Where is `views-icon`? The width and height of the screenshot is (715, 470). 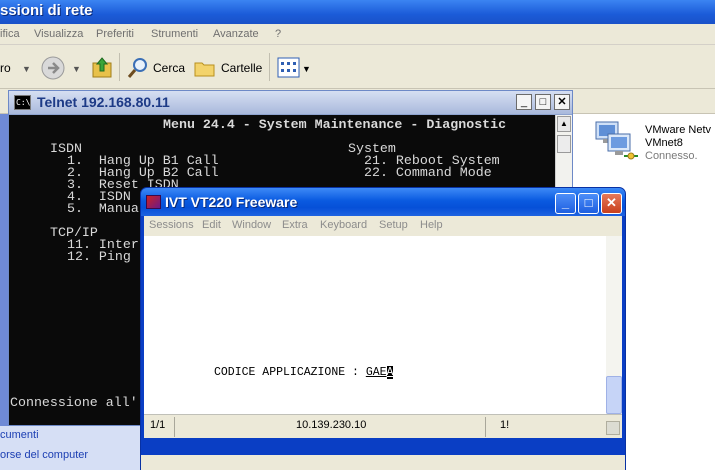 views-icon is located at coordinates (289, 68).